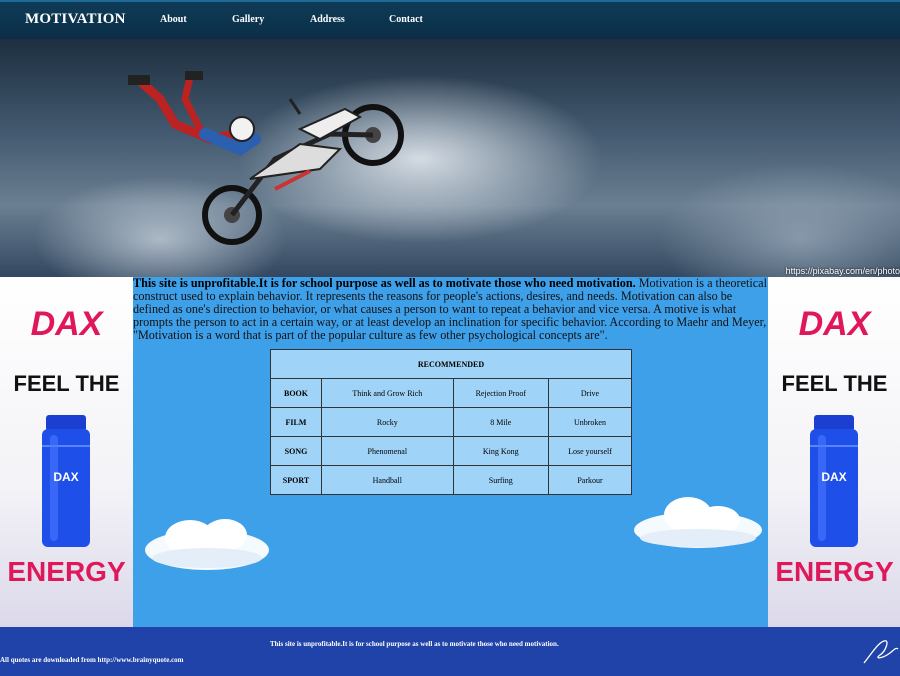  I want to click on table-category: BOOK, so click(296, 393).